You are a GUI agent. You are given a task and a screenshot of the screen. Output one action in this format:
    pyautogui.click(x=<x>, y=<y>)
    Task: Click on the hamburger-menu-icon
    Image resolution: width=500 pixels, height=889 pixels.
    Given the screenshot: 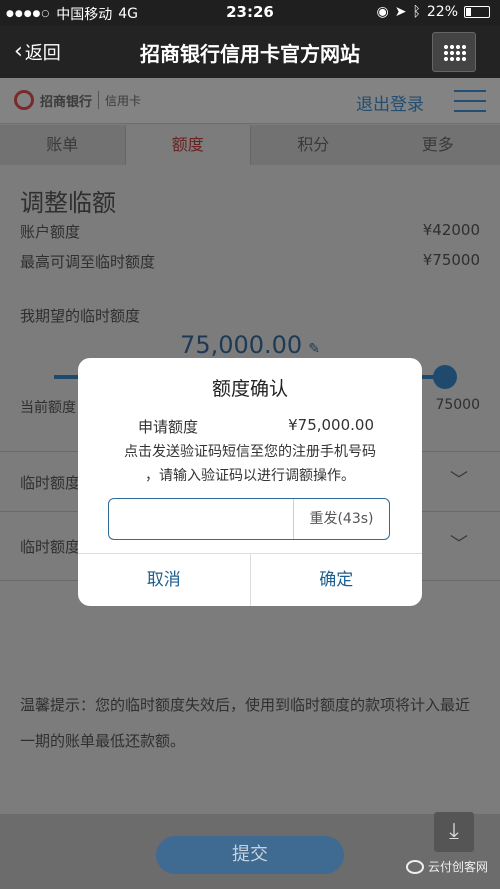 What is the action you would take?
    pyautogui.click(x=470, y=101)
    